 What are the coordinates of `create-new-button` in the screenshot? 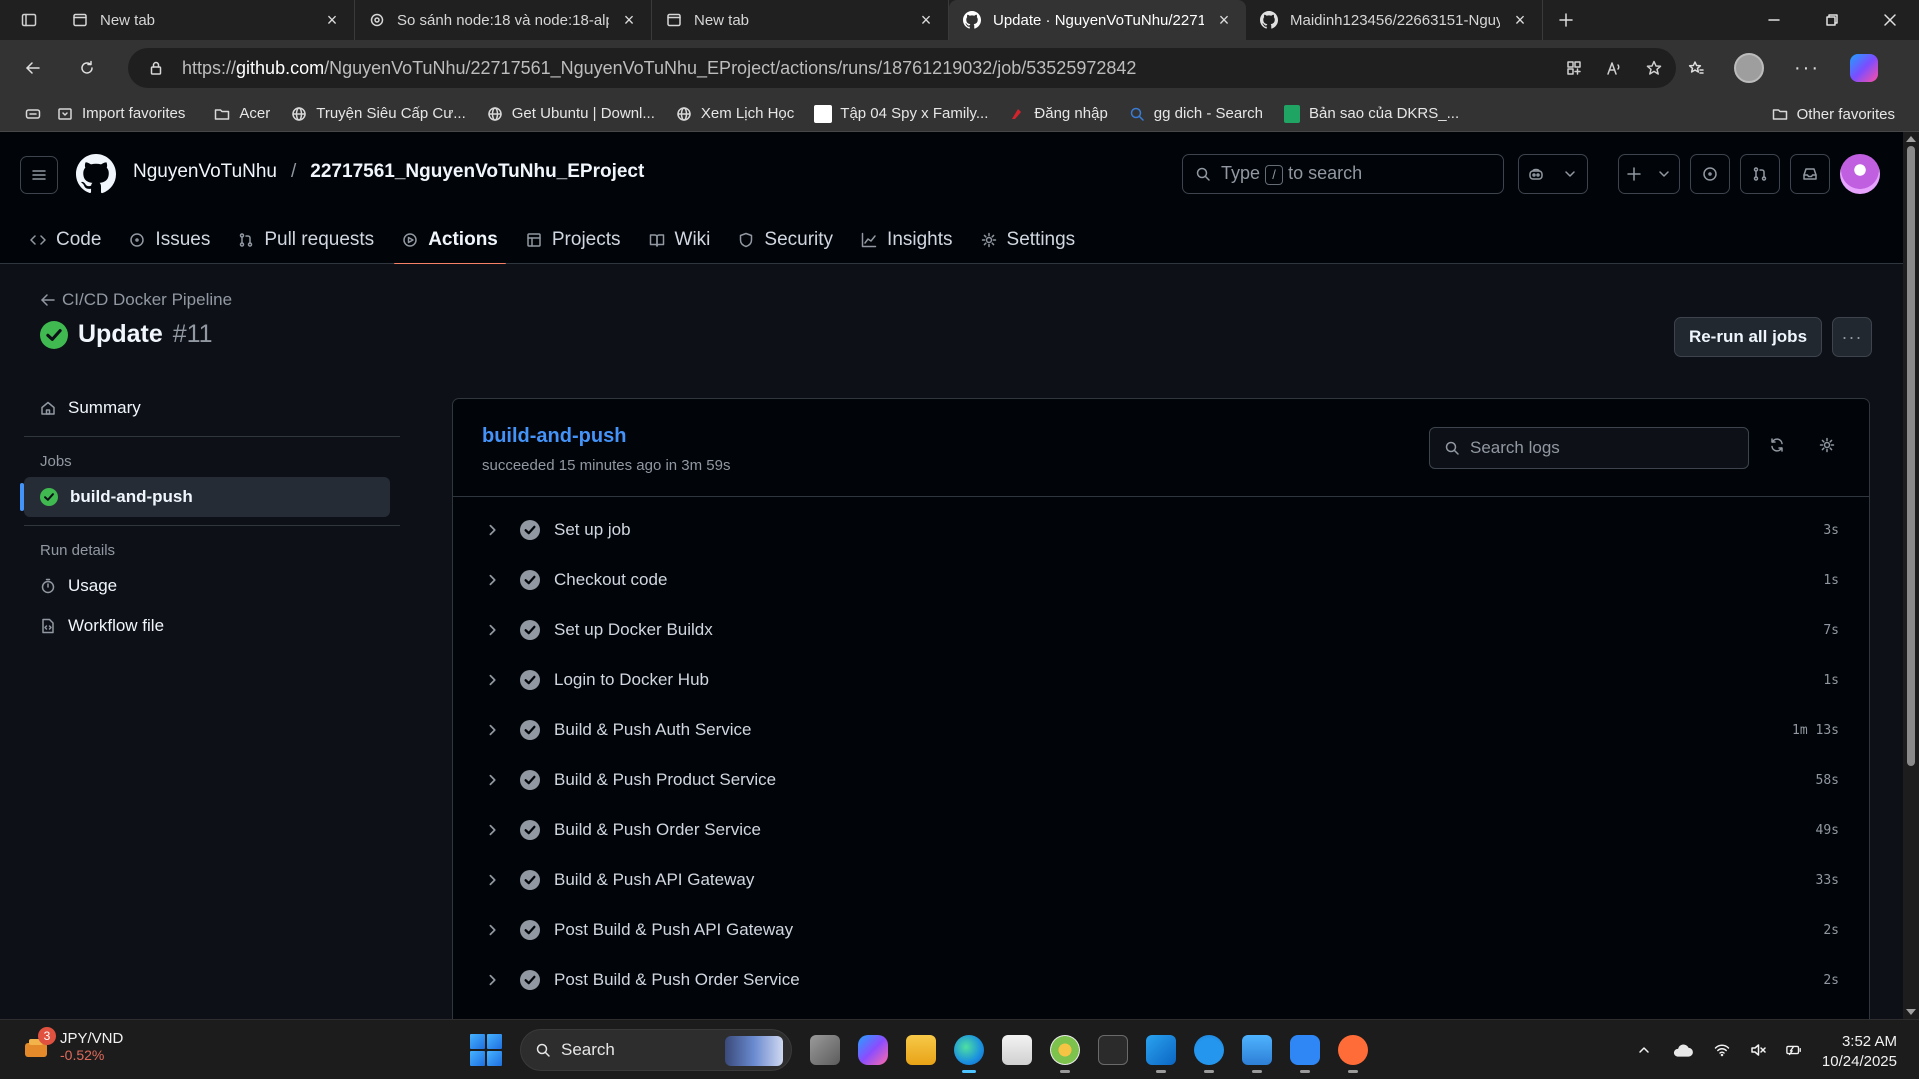 It's located at (1649, 174).